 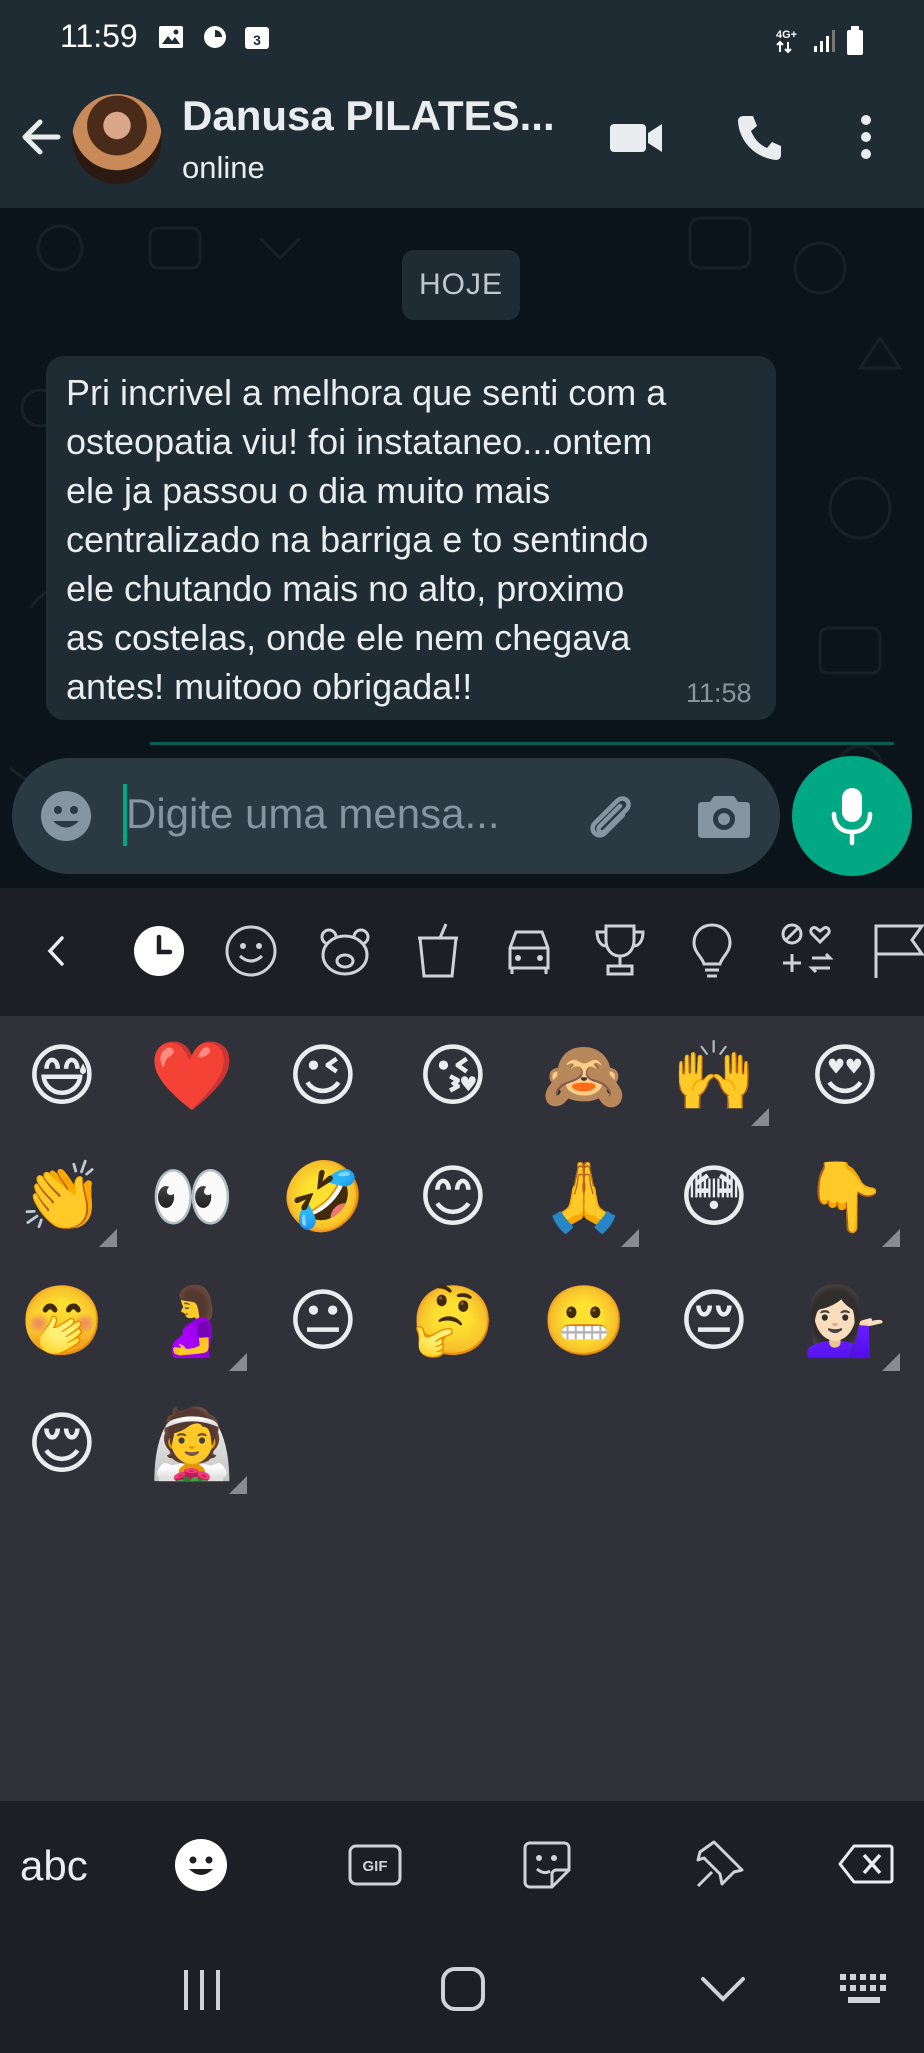 I want to click on recent-apps-icon, so click(x=202, y=1990).